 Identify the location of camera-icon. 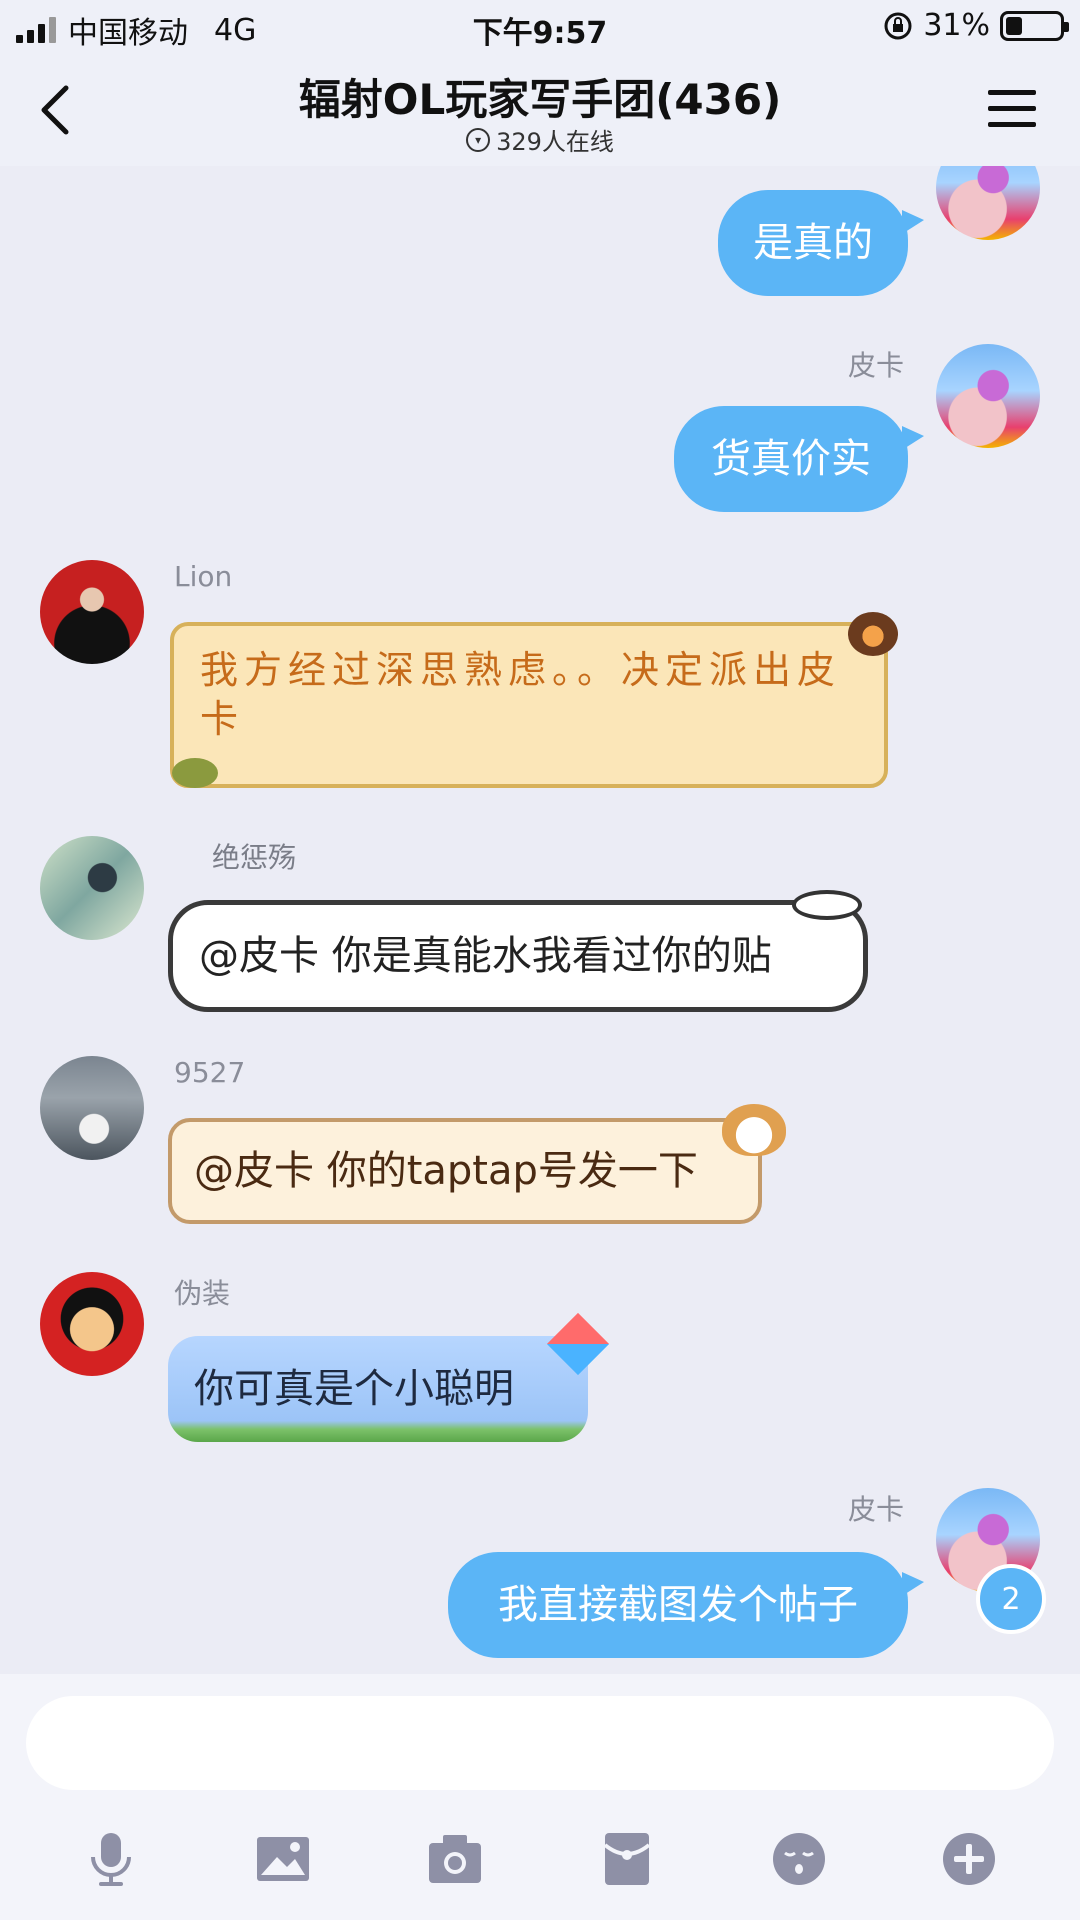
(455, 1859).